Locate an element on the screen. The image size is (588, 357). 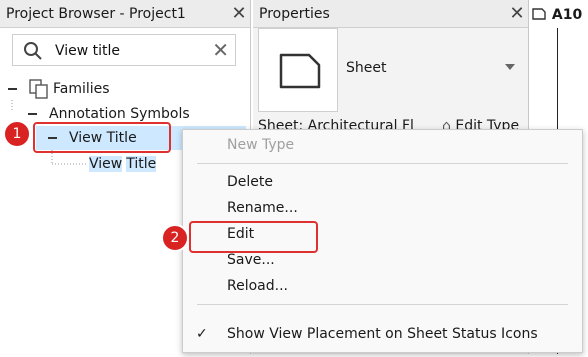
chevron-down-icon is located at coordinates (510, 67).